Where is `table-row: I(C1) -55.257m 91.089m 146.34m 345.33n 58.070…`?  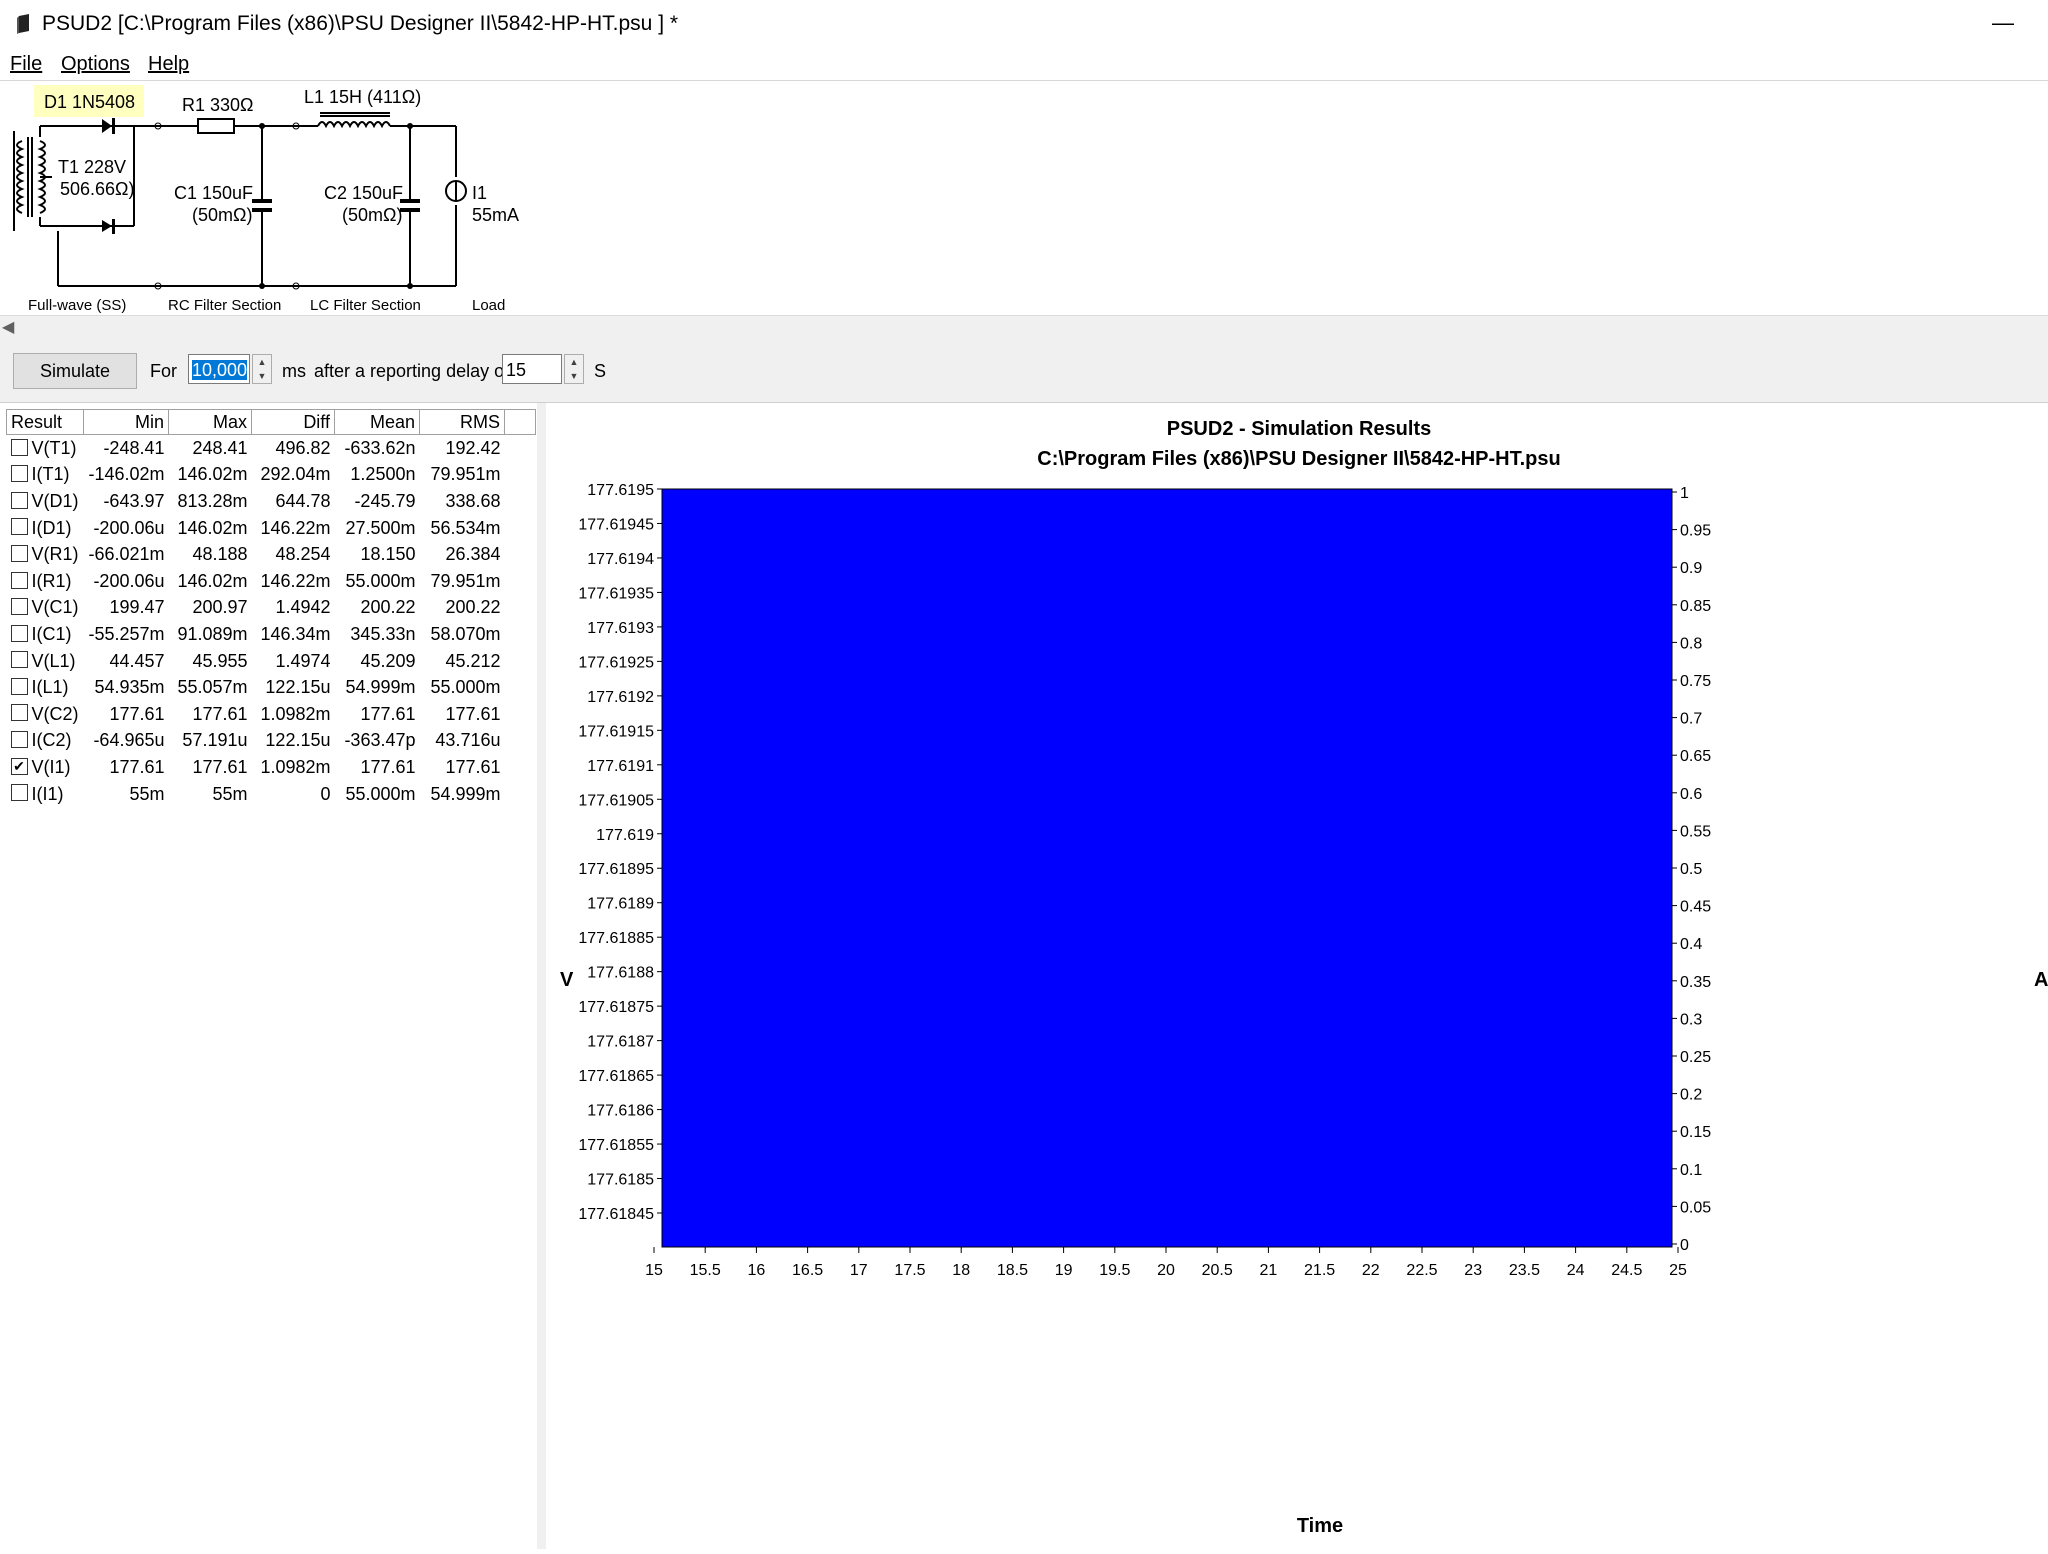 table-row: I(C1) -55.257m 91.089m 146.34m 345.33n 58.070… is located at coordinates (271, 634).